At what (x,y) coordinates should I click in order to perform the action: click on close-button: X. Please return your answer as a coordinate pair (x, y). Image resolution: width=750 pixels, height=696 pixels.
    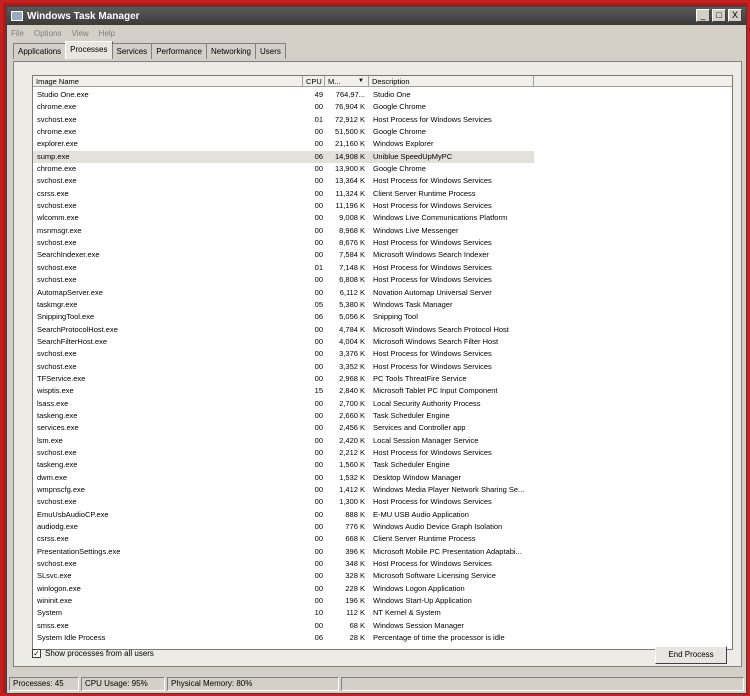
    Looking at the image, I should click on (735, 15).